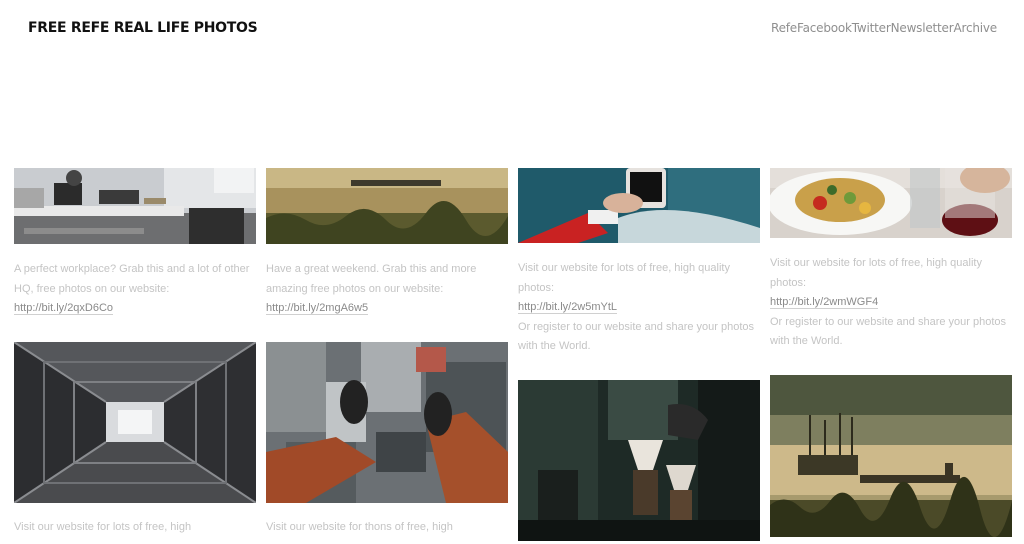  I want to click on post-photo-misty-lake, so click(387, 201).